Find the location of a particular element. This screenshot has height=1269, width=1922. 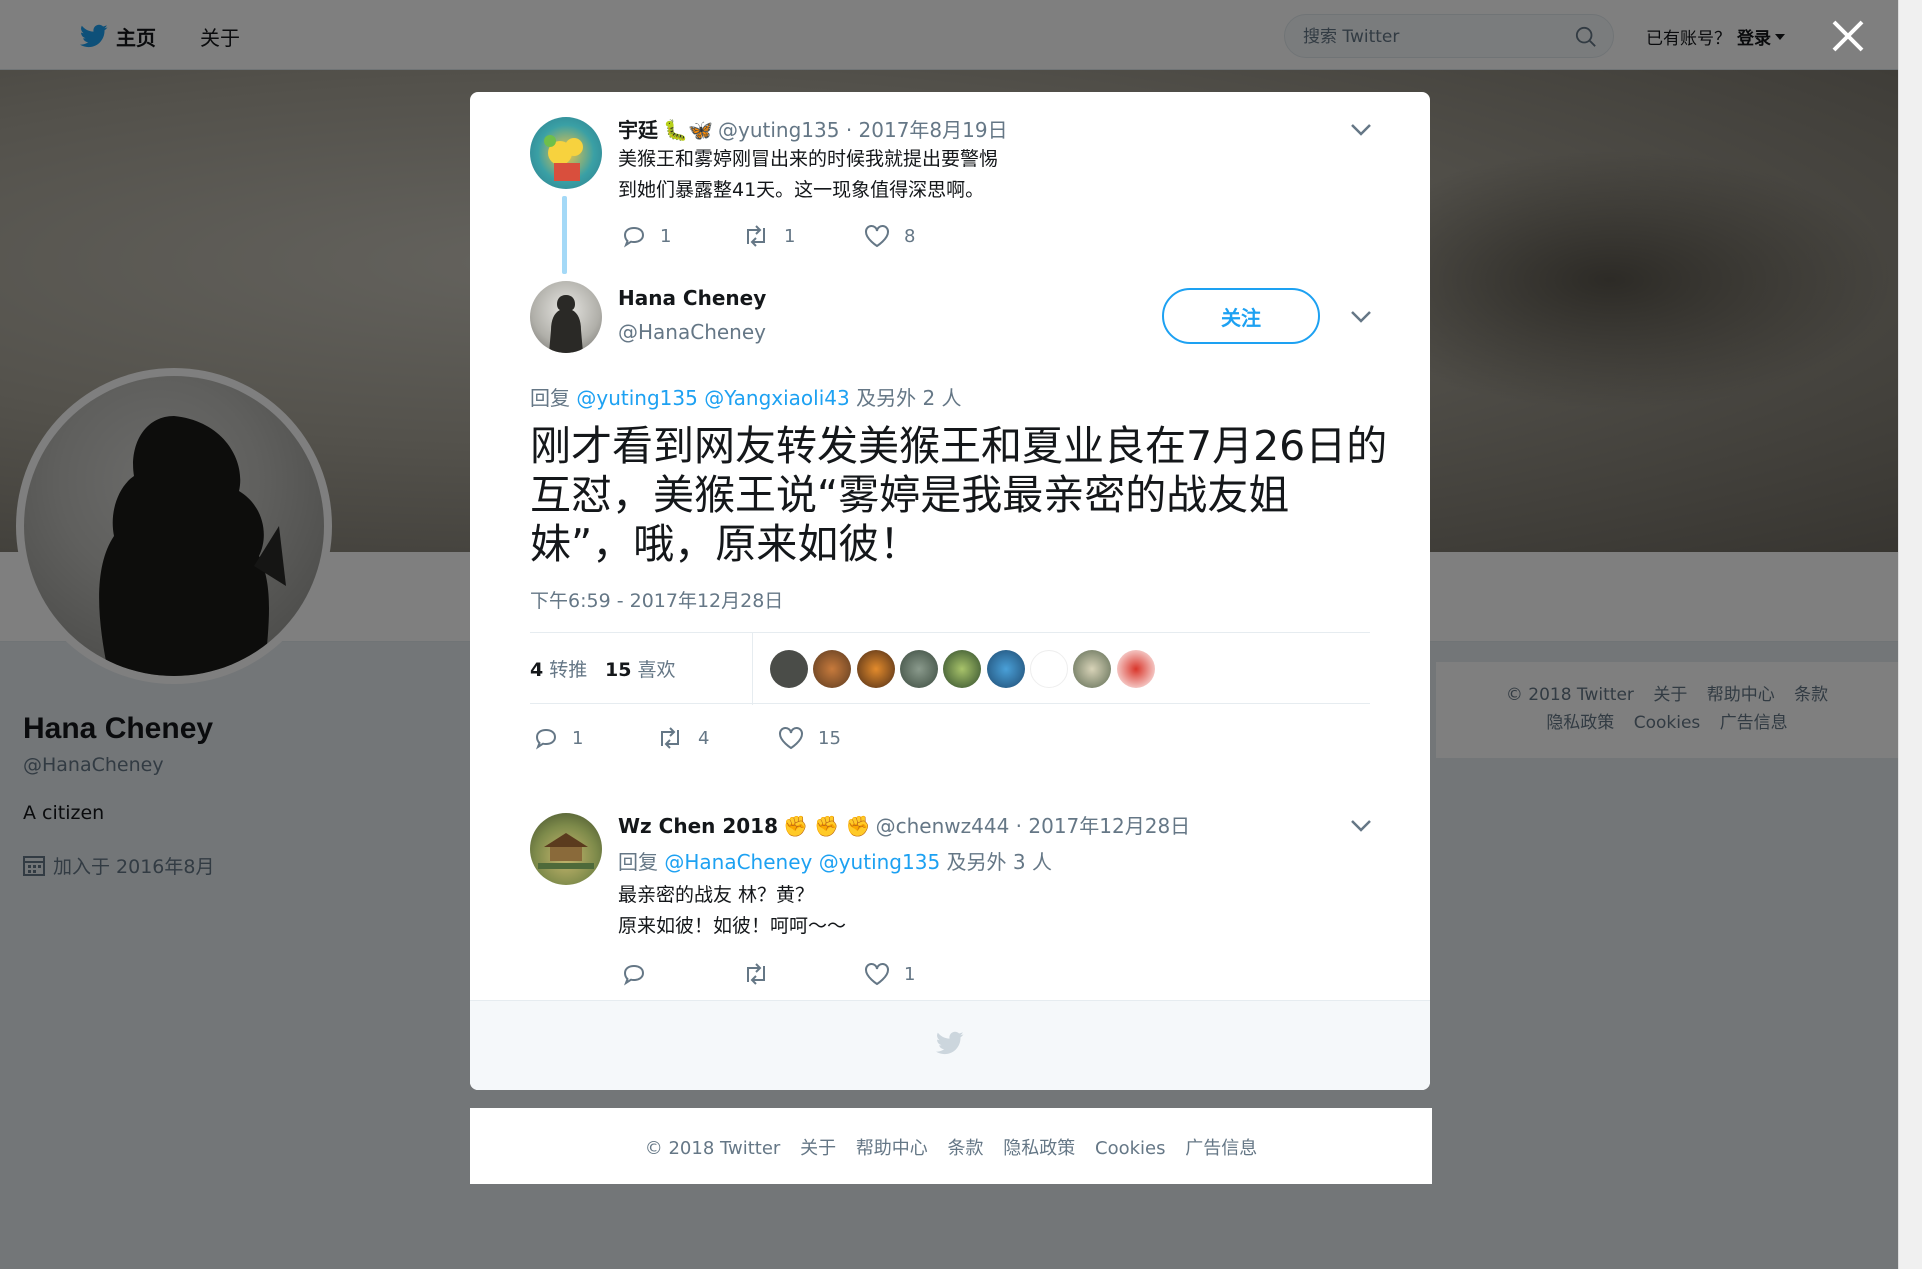

main-tweet-actions: 1 4 15 is located at coordinates (687, 738).